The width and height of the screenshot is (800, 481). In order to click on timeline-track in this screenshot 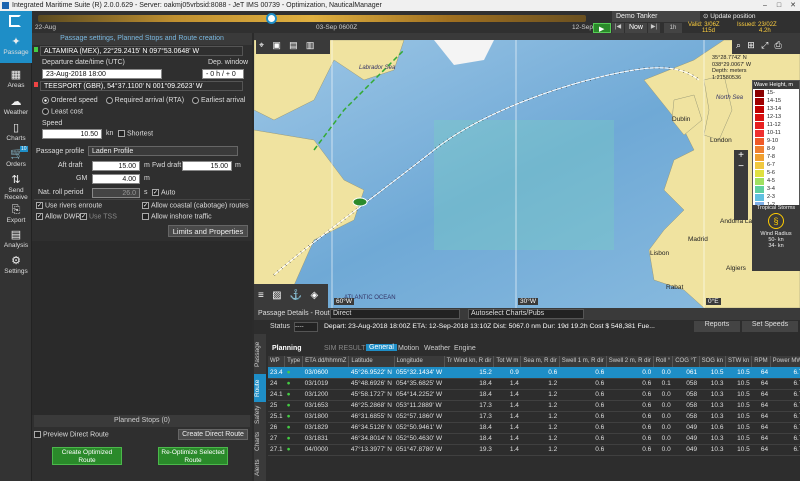, I will do `click(312, 18)`.